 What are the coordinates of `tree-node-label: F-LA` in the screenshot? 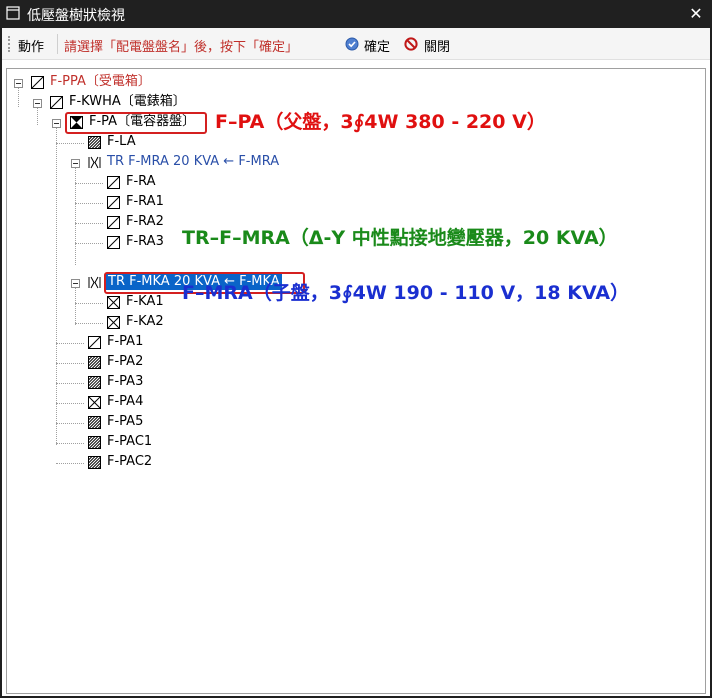 It's located at (121, 141).